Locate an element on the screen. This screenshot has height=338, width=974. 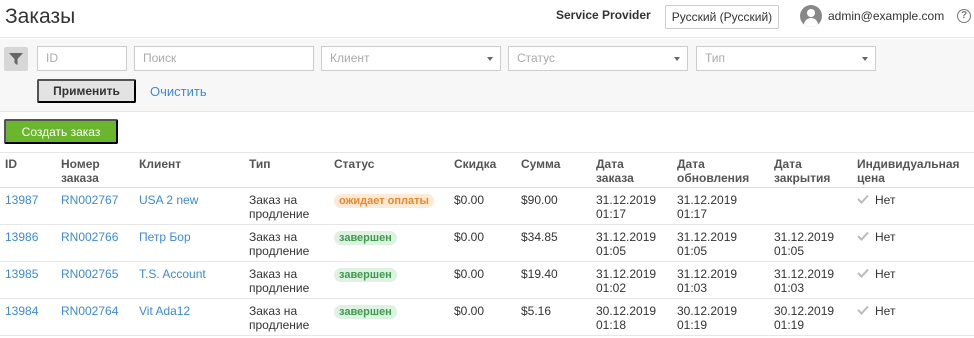
type-select: Тип is located at coordinates (786, 58).